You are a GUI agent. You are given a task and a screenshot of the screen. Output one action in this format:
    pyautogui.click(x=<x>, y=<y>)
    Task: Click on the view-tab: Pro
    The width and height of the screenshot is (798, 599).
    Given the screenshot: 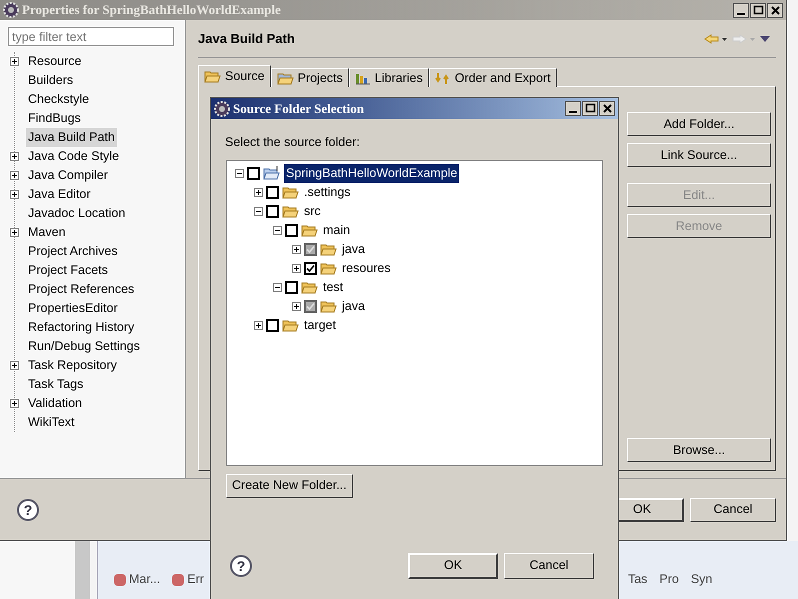 What is the action you would take?
    pyautogui.click(x=669, y=579)
    